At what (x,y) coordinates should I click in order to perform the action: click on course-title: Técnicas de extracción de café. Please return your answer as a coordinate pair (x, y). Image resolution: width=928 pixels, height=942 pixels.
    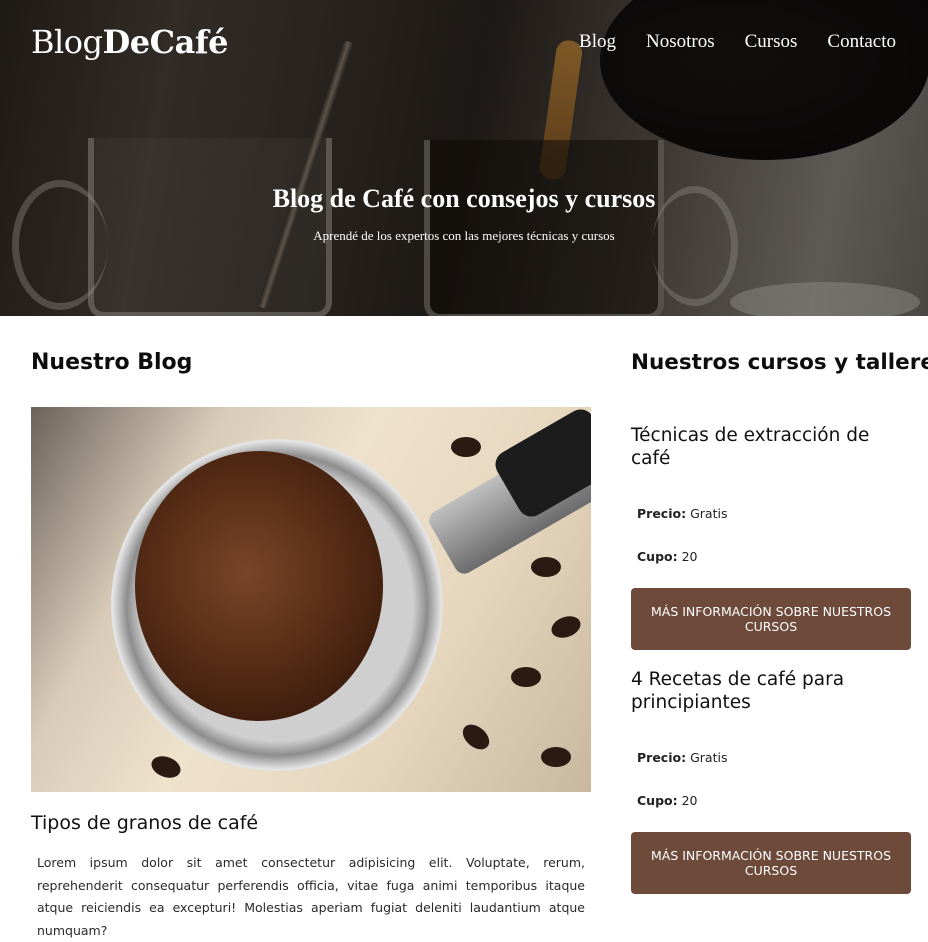
    Looking at the image, I should click on (750, 446).